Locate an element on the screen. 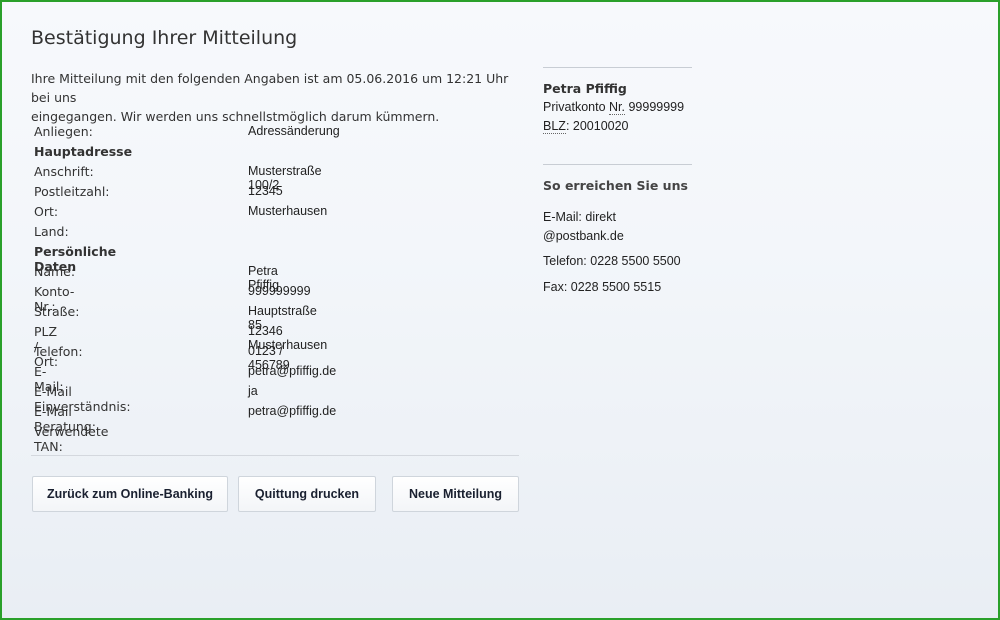 The height and width of the screenshot is (620, 1000). detail-value: 12345 is located at coordinates (265, 191).